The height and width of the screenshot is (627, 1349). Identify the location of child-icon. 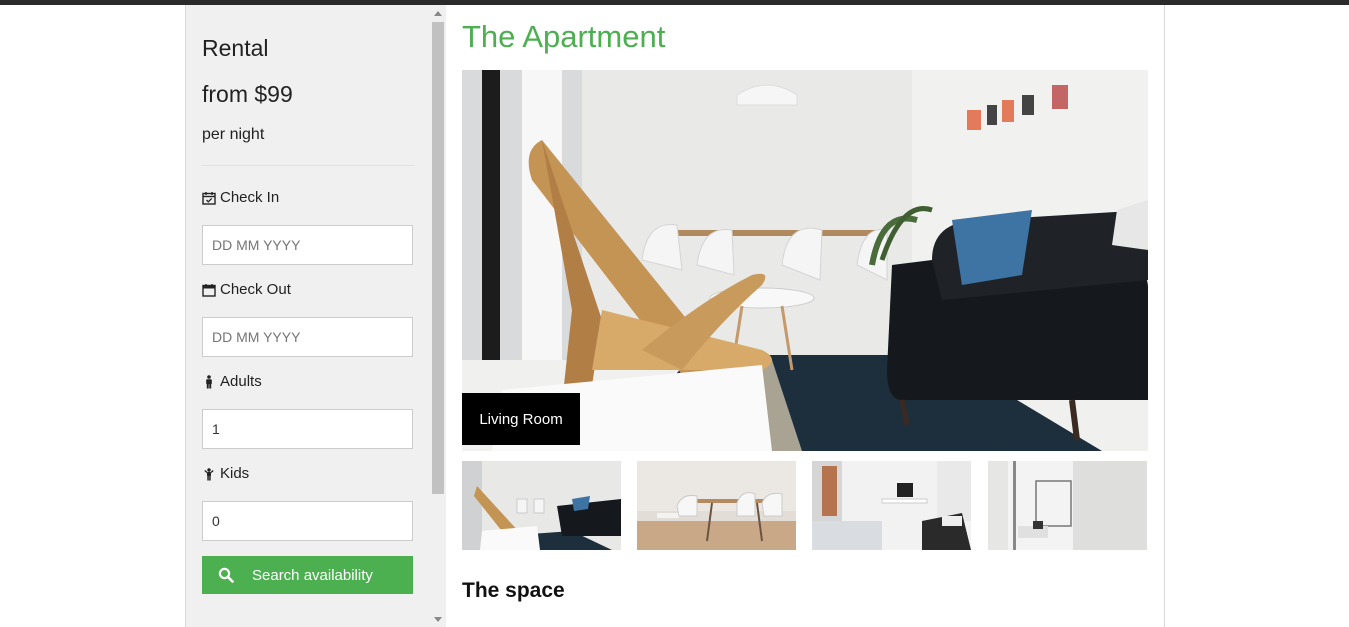
(209, 473).